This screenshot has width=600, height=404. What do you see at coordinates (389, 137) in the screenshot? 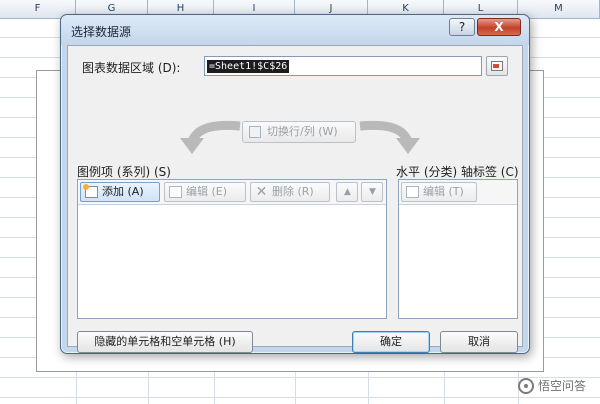
I see `right-curved-arrow-icon` at bounding box center [389, 137].